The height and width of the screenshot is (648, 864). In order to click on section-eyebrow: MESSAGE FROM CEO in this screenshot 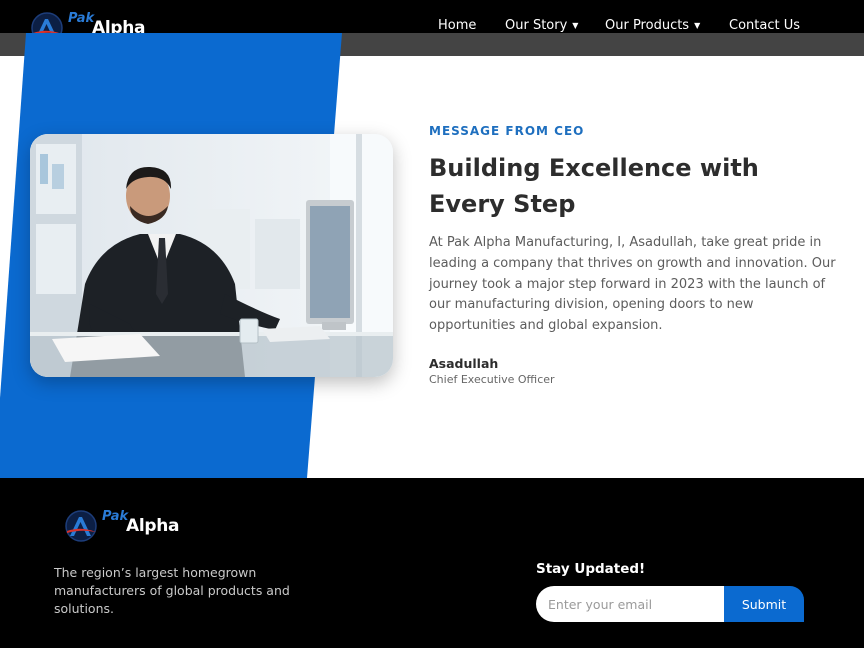, I will do `click(507, 131)`.